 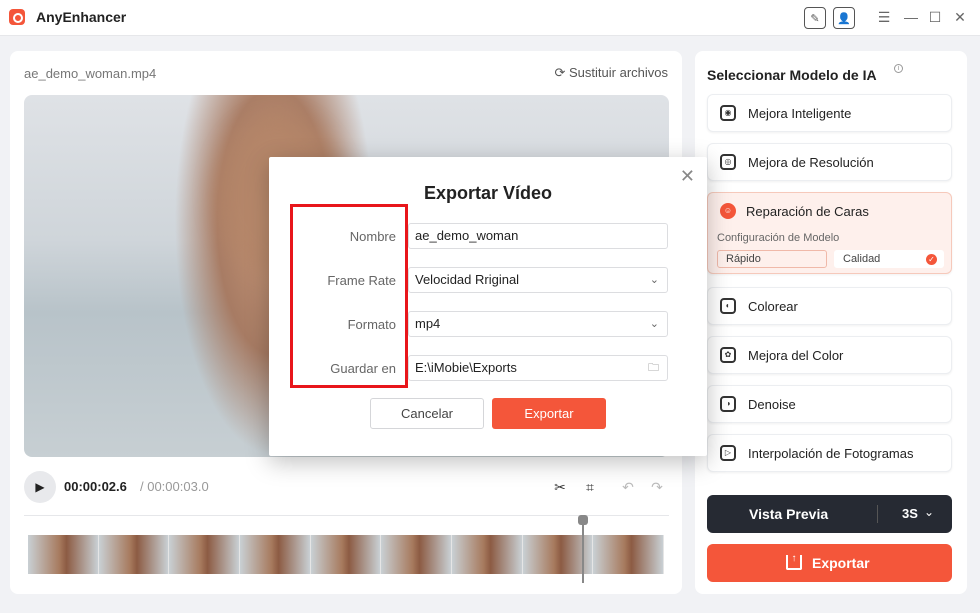 I want to click on face-icon: ☺, so click(x=728, y=211).